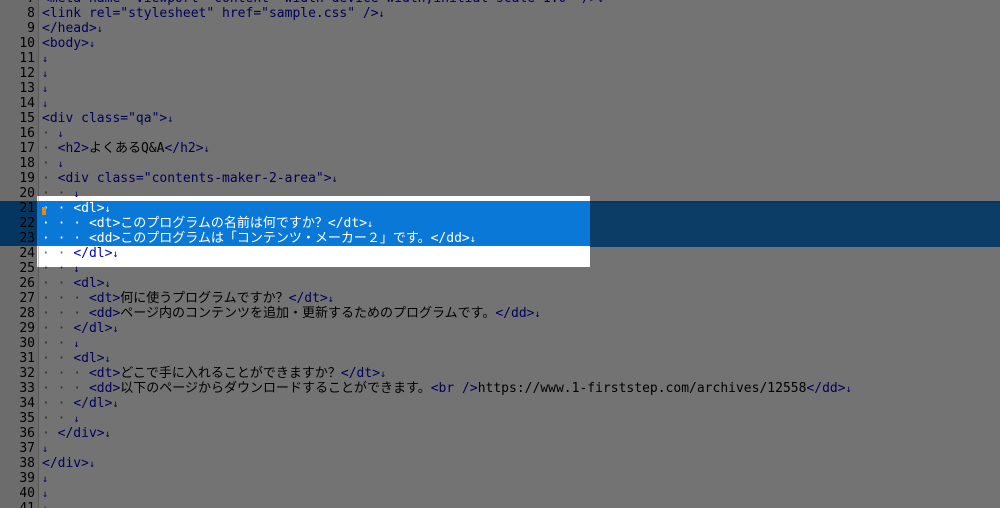 This screenshot has width=1000, height=508. What do you see at coordinates (27, 208) in the screenshot?
I see `line-number: 21` at bounding box center [27, 208].